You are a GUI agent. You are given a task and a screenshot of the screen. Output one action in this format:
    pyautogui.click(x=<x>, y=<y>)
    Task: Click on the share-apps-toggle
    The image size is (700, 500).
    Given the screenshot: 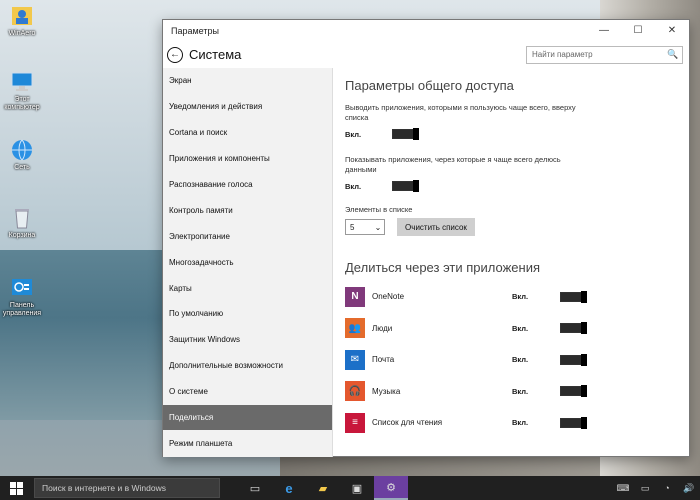 What is the action you would take?
    pyautogui.click(x=405, y=186)
    